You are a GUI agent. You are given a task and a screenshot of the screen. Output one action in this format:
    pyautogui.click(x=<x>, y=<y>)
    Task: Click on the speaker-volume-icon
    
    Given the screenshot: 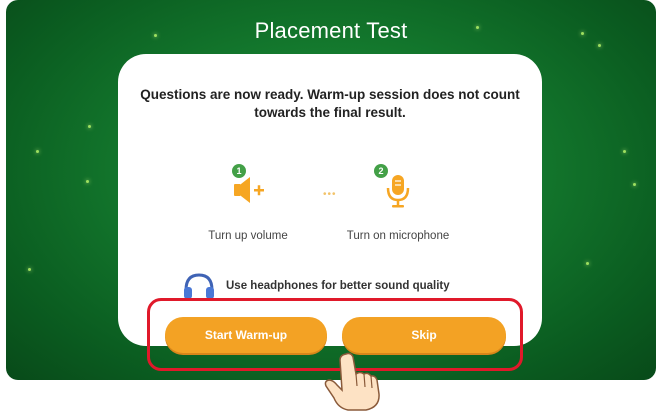 What is the action you would take?
    pyautogui.click(x=249, y=190)
    